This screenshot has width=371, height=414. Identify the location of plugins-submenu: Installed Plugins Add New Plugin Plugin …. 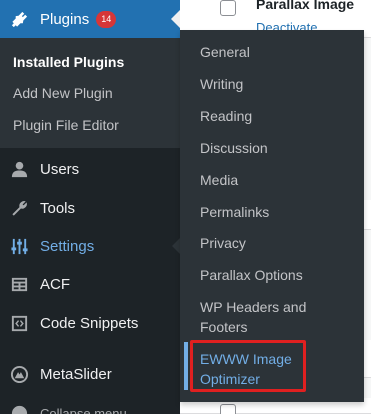
(90, 93).